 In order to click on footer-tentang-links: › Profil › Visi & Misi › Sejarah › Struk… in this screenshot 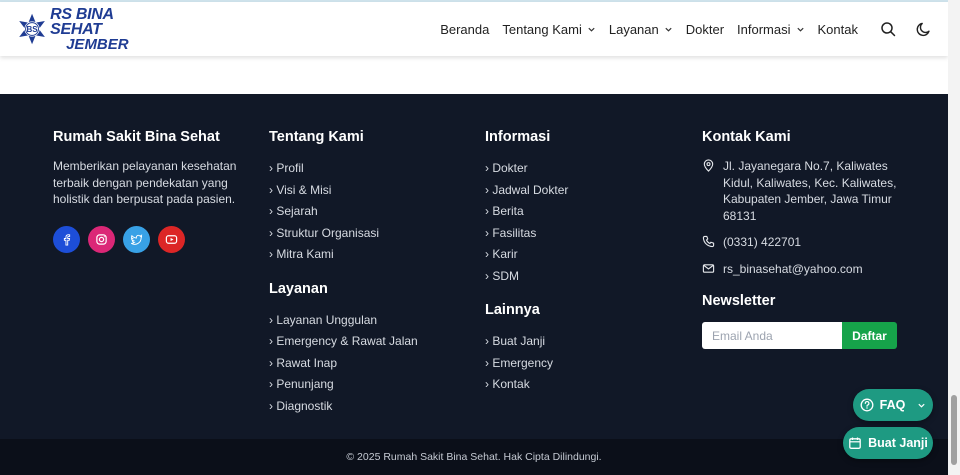, I will do `click(369, 212)`.